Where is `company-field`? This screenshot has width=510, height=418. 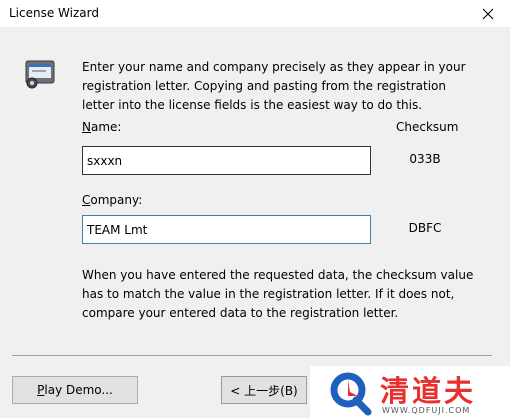 company-field is located at coordinates (226, 229).